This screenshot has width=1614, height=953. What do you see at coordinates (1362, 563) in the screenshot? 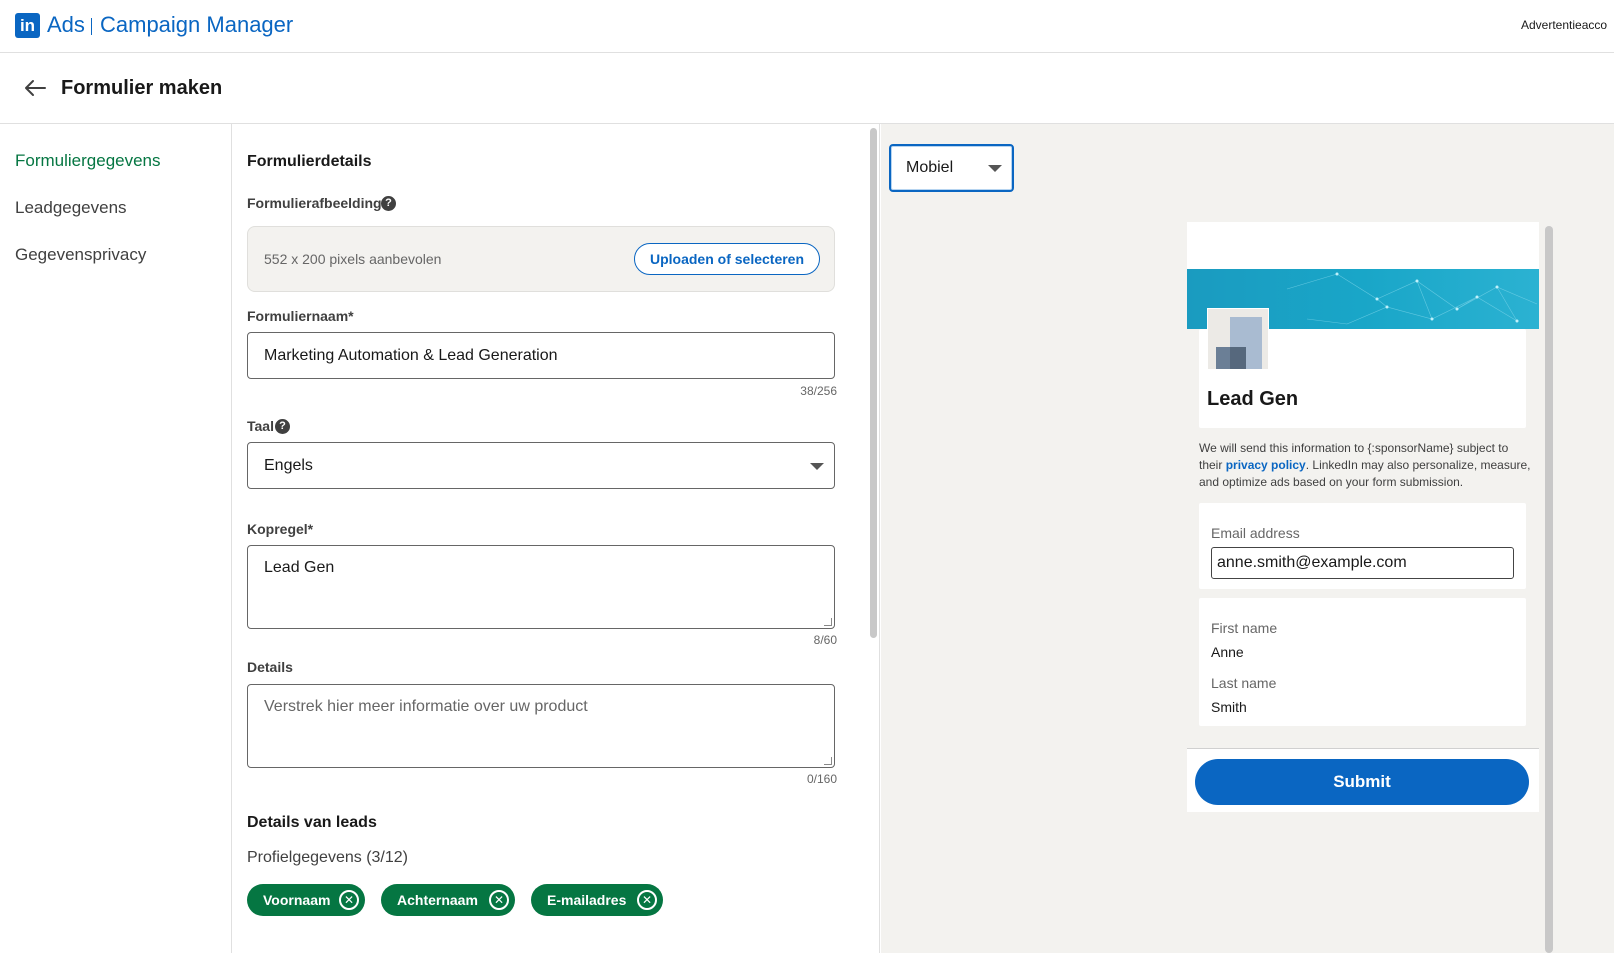
I see `email-field: anne.smith@example.com` at bounding box center [1362, 563].